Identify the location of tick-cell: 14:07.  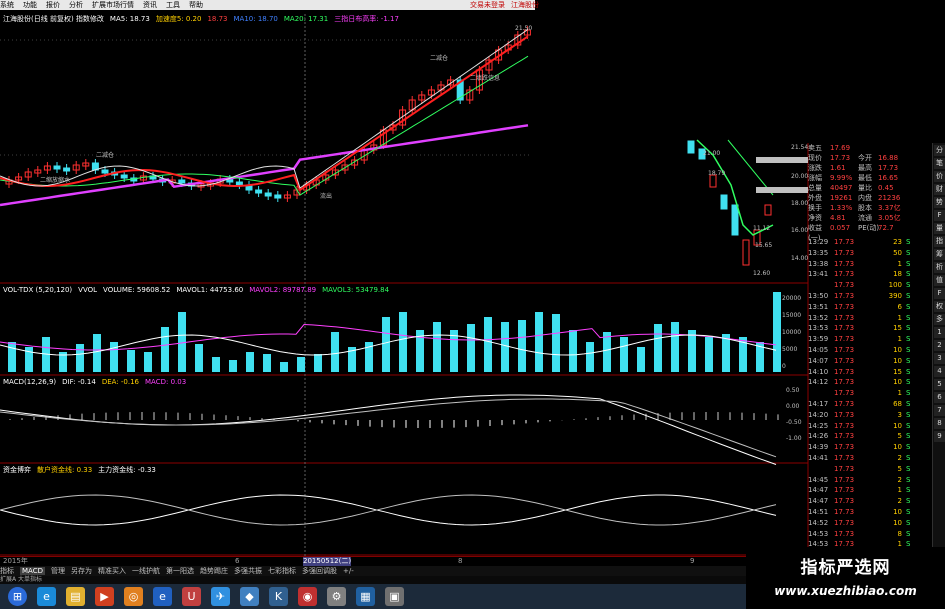
(818, 360).